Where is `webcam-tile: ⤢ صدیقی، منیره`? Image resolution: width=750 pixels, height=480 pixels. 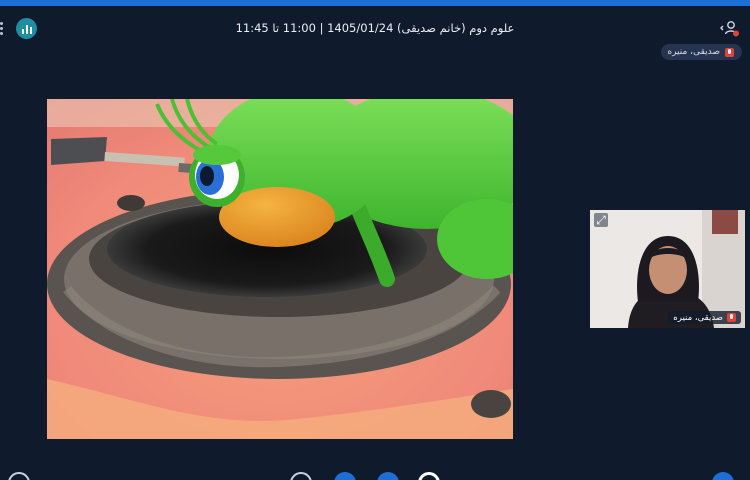
webcam-tile: ⤢ صدیقی، منیره is located at coordinates (667, 269).